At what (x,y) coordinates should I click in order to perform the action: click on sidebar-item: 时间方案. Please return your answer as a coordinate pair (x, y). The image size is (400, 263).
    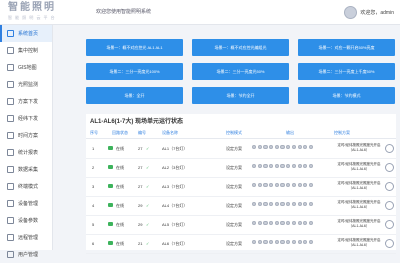
    Looking at the image, I should click on (26, 135).